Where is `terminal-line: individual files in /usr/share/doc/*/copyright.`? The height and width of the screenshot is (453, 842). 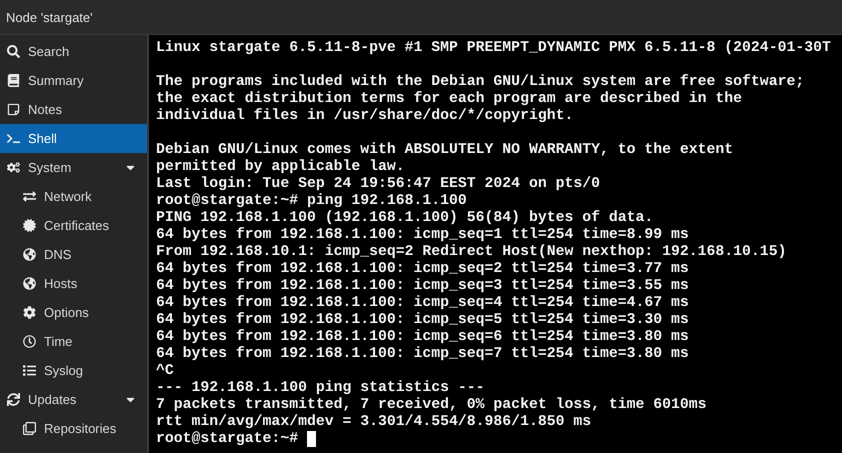 terminal-line: individual files in /usr/share/doc/*/copyright. is located at coordinates (365, 116).